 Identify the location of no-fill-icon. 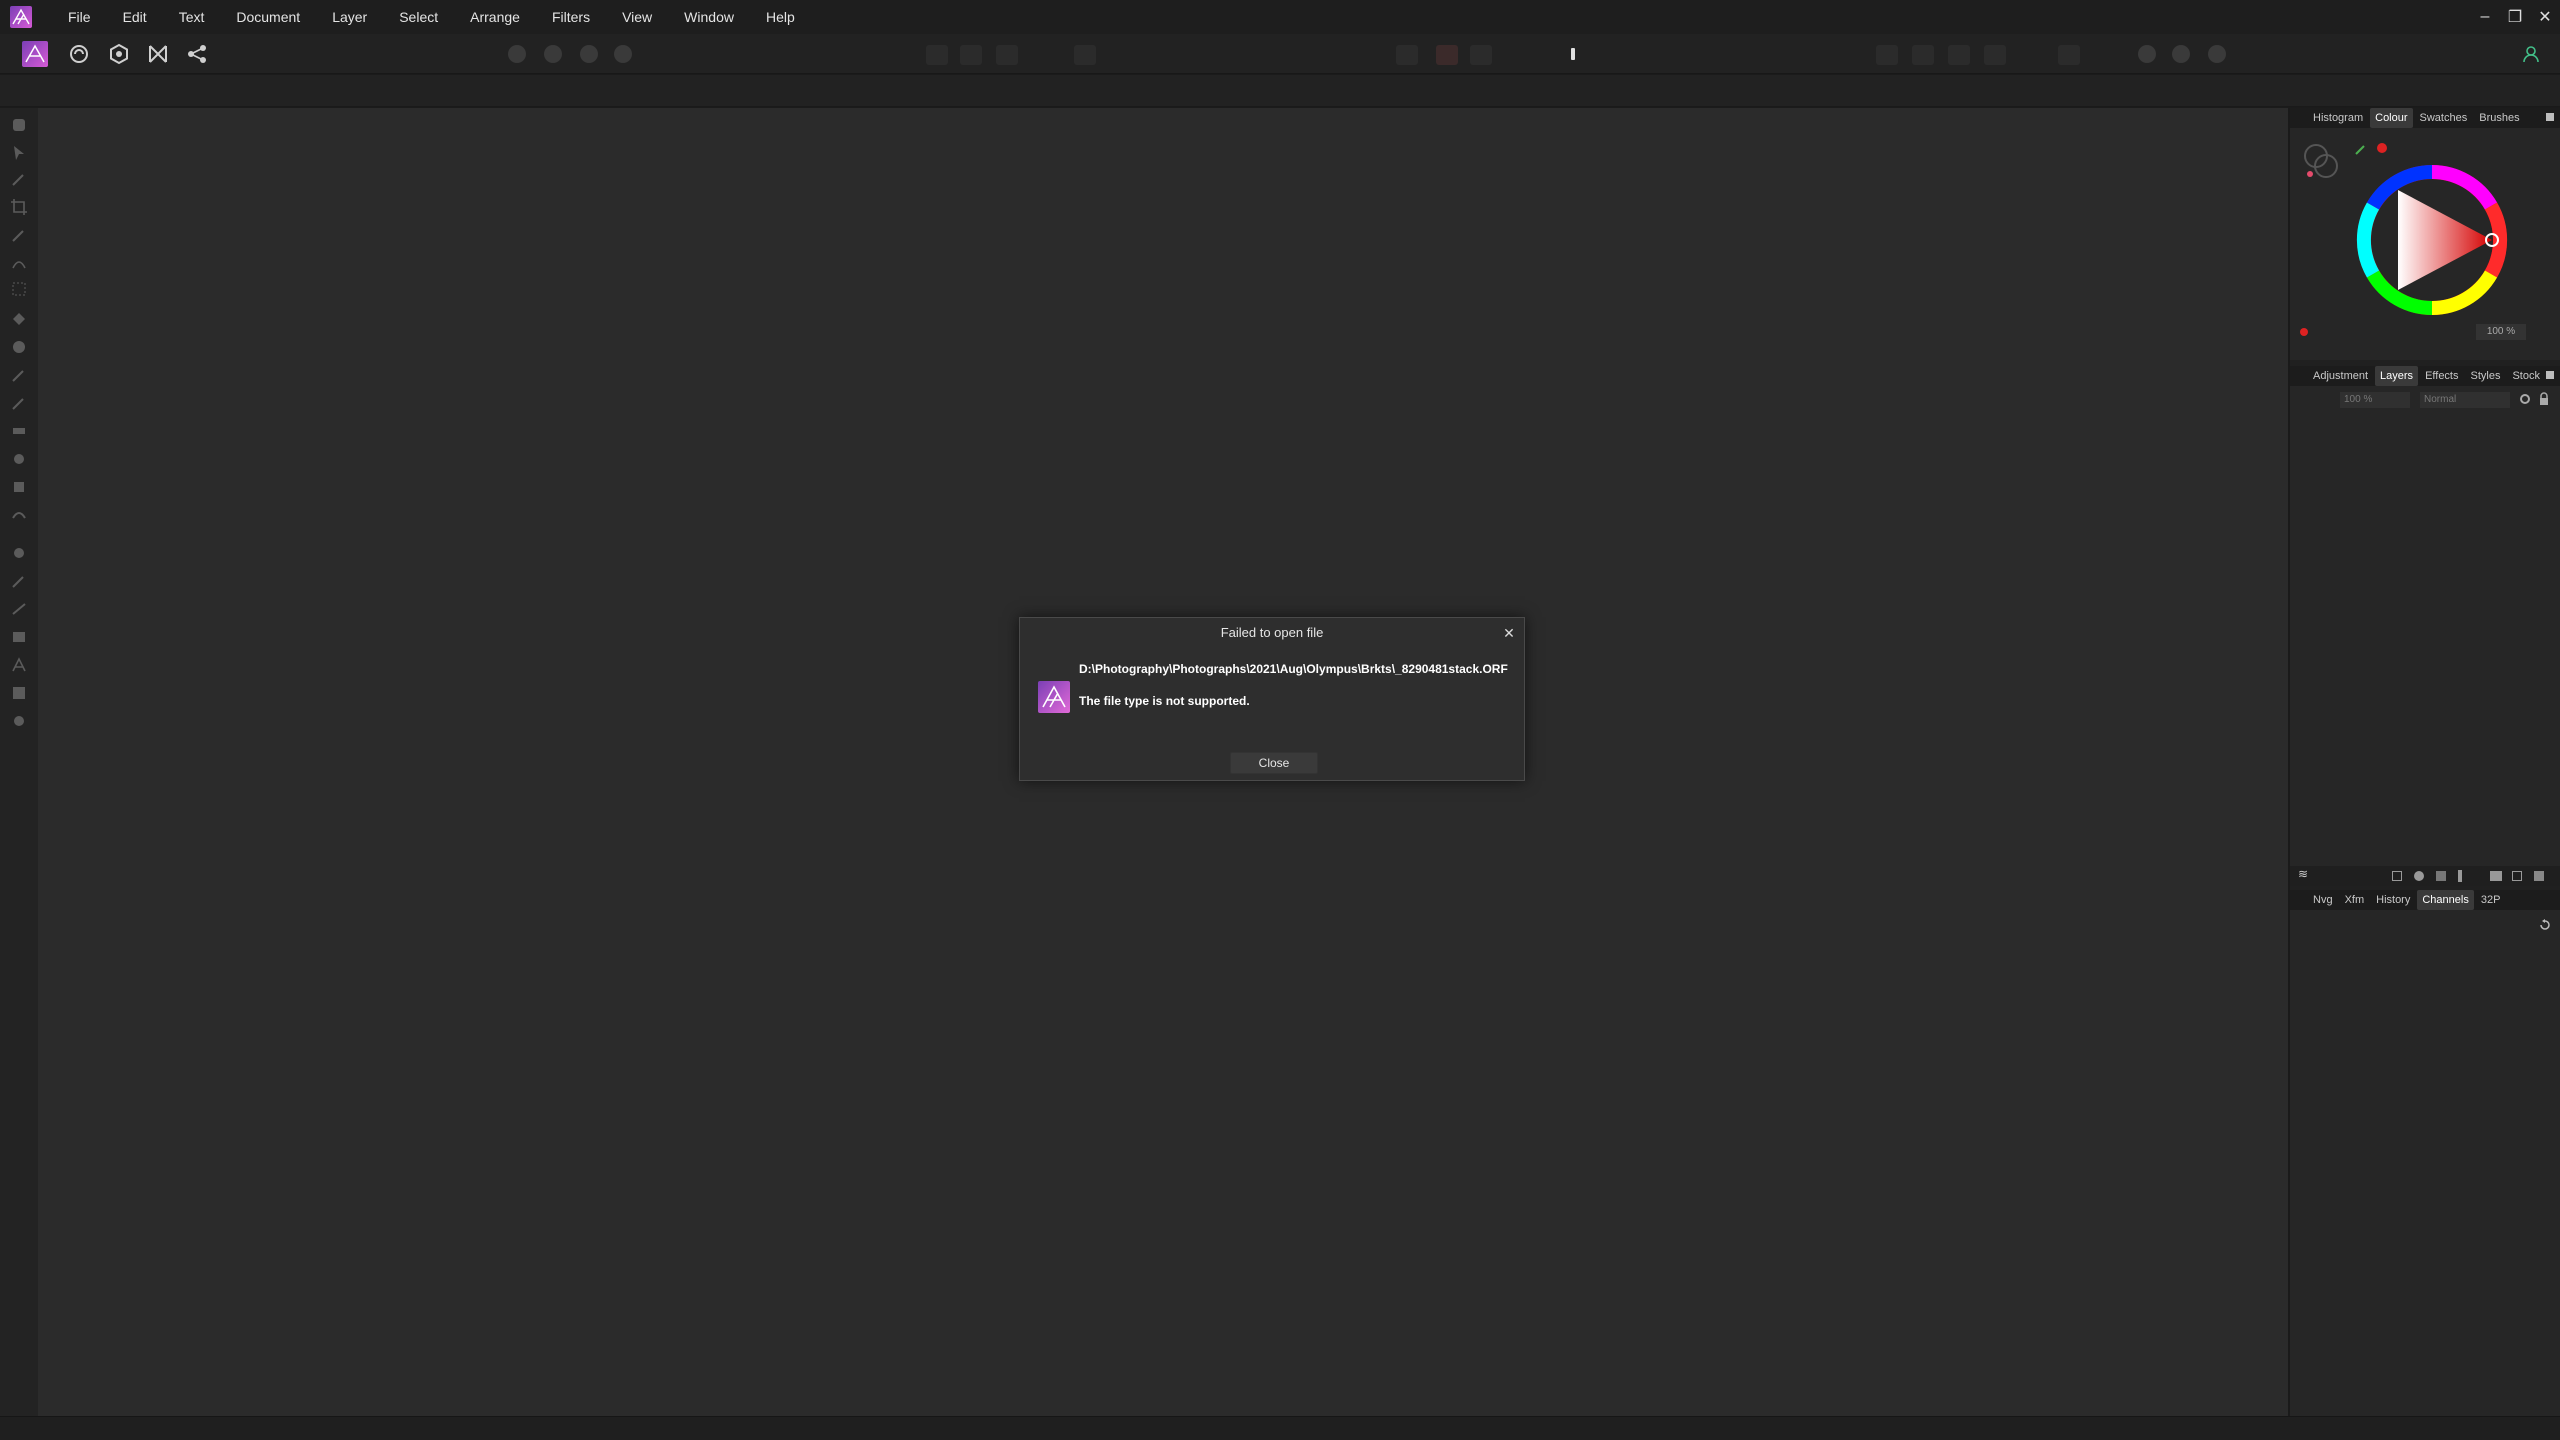
(2382, 148).